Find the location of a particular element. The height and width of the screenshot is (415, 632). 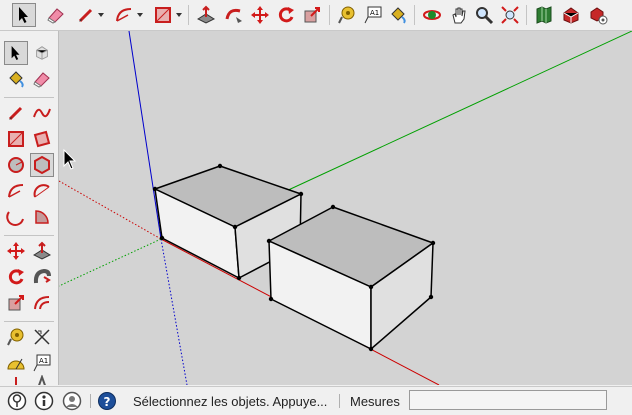

dimension-icon is located at coordinates (42, 337).